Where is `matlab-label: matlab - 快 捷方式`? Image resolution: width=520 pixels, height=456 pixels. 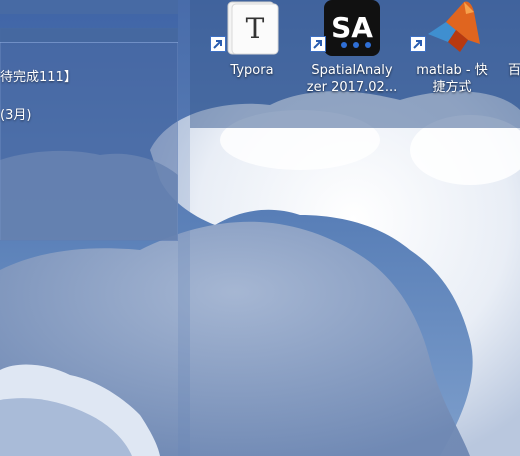 matlab-label: matlab - 快 捷方式 is located at coordinates (452, 79).